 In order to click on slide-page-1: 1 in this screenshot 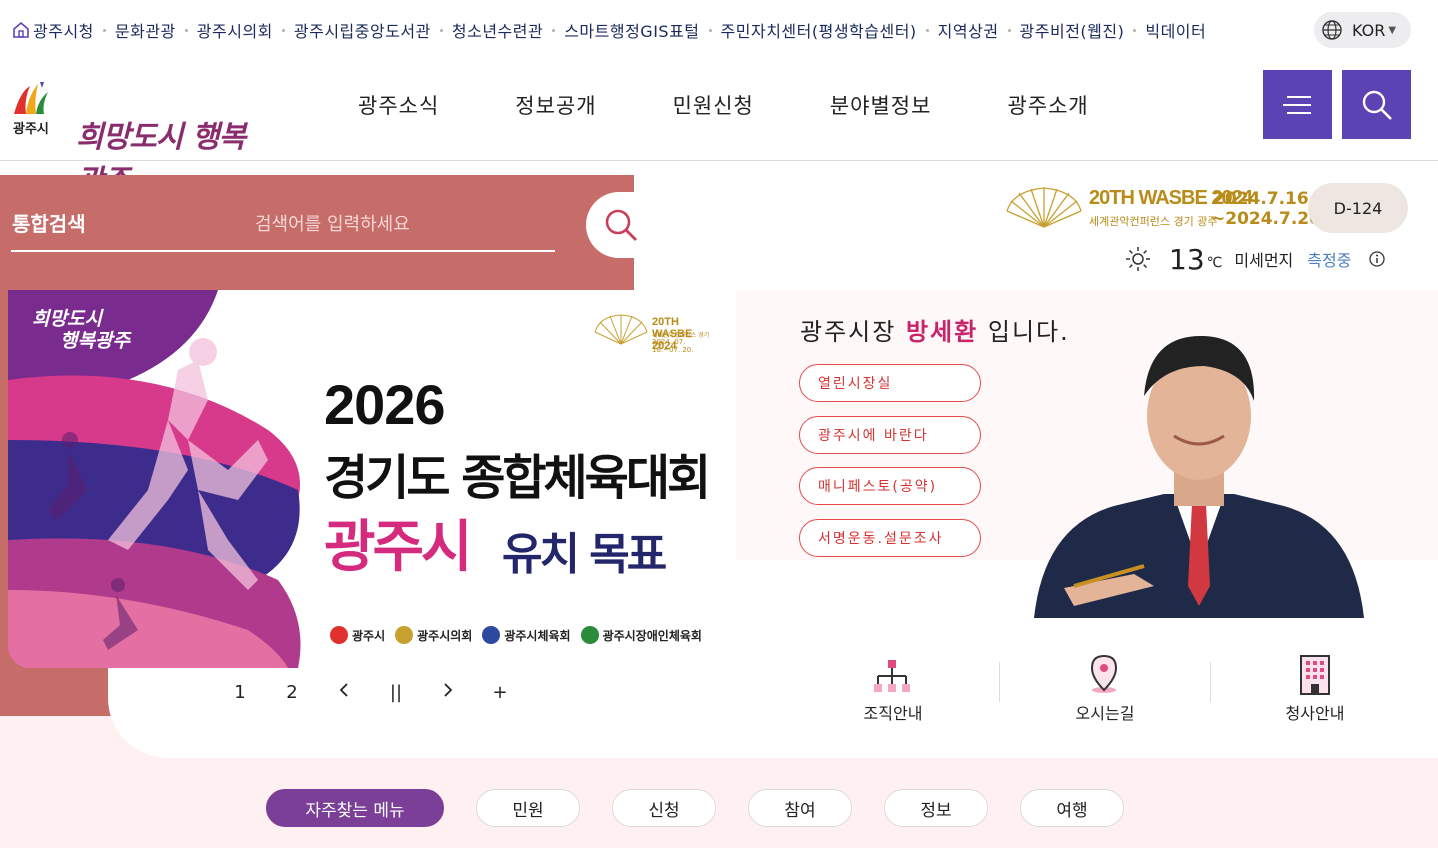, I will do `click(240, 692)`.